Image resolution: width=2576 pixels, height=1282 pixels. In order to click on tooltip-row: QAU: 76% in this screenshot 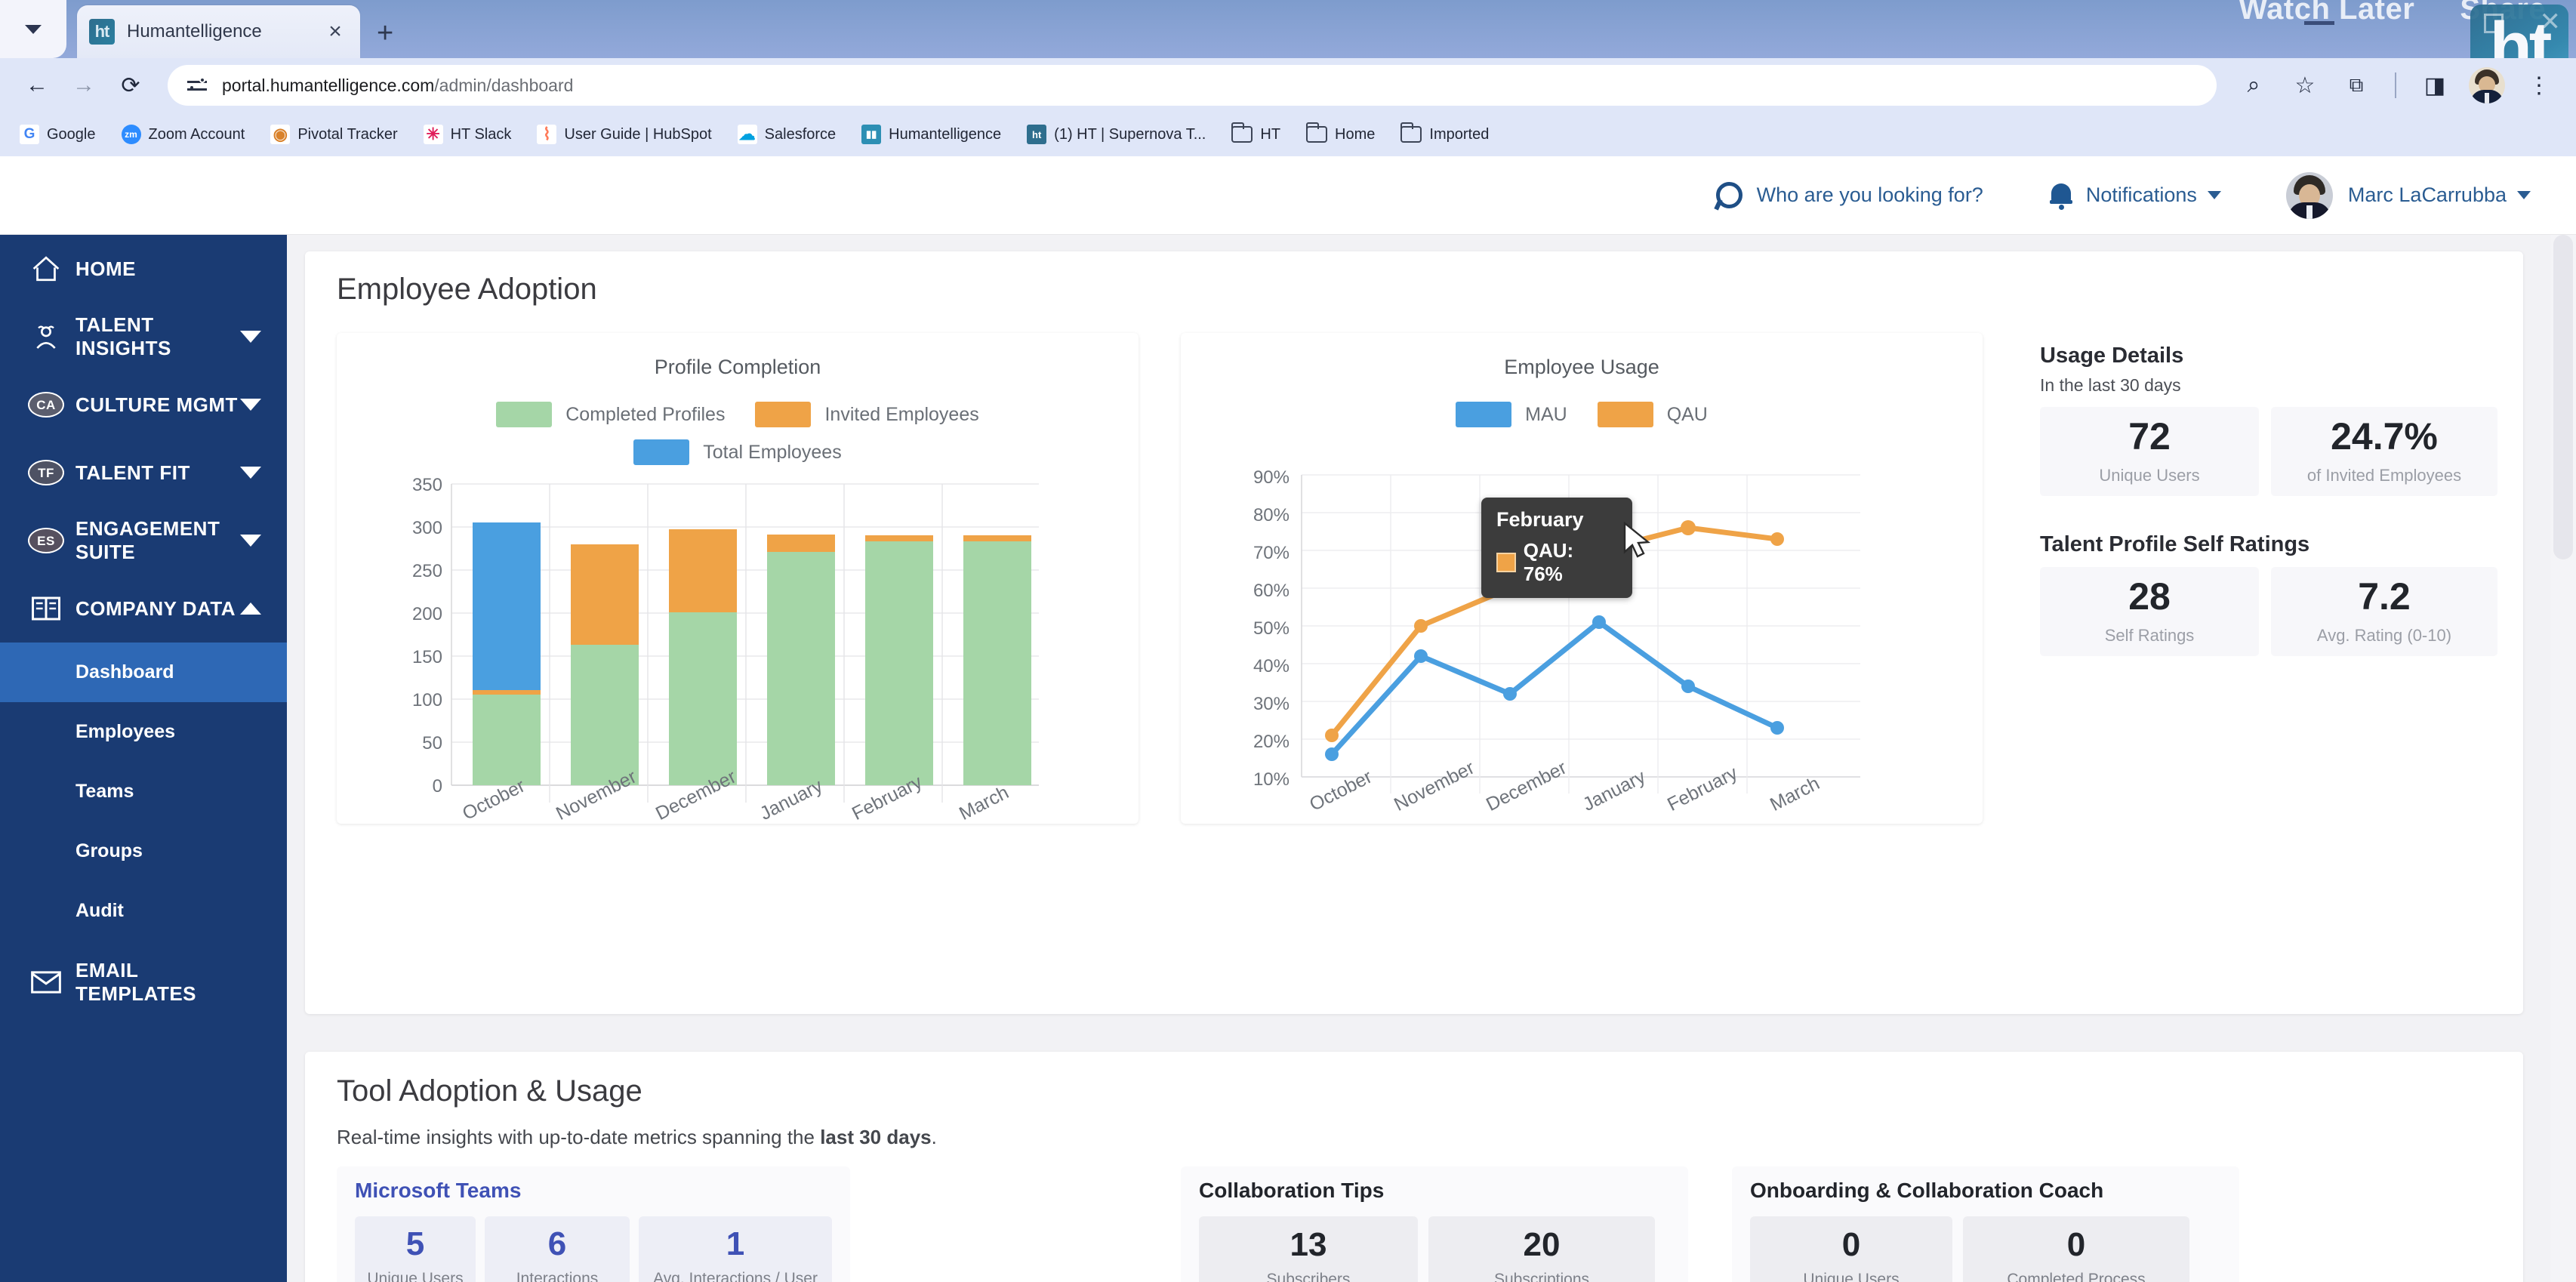, I will do `click(1556, 562)`.